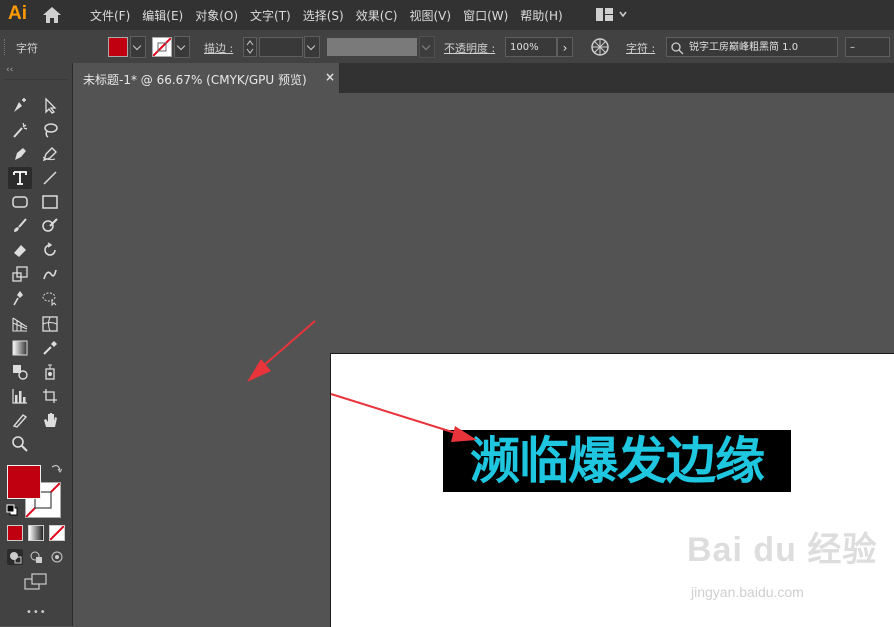 The width and height of the screenshot is (894, 627). Describe the element at coordinates (182, 47) in the screenshot. I see `stroke-dropdown` at that location.